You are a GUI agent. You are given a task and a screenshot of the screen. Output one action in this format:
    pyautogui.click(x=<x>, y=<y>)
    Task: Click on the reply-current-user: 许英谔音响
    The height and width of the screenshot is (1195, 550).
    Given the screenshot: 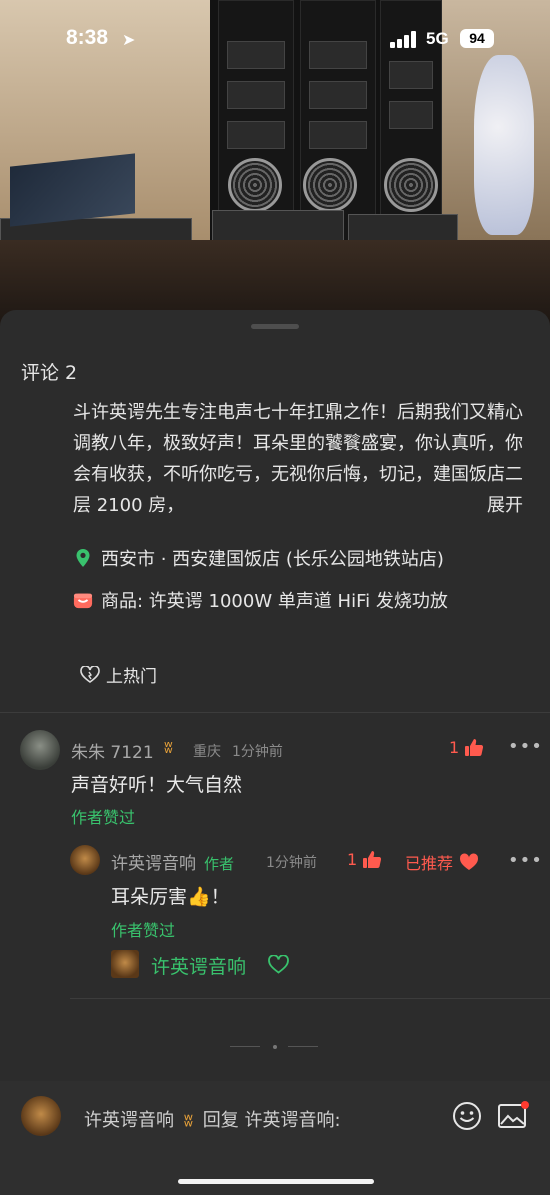 What is the action you would take?
    pyautogui.click(x=129, y=1120)
    